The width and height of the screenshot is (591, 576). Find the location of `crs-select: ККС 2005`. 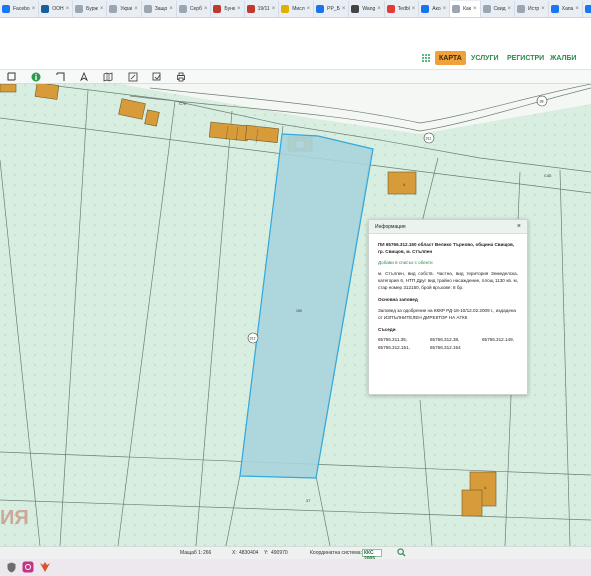

crs-select: ККС 2005 is located at coordinates (372, 555).